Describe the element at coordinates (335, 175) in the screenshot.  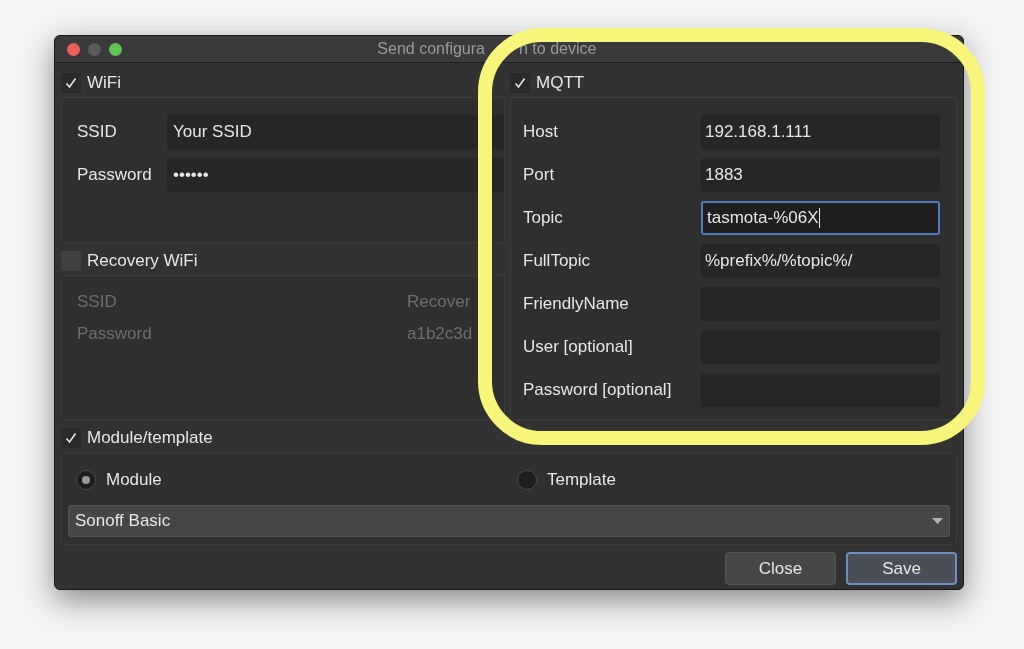
I see `input-field: ••••••` at that location.